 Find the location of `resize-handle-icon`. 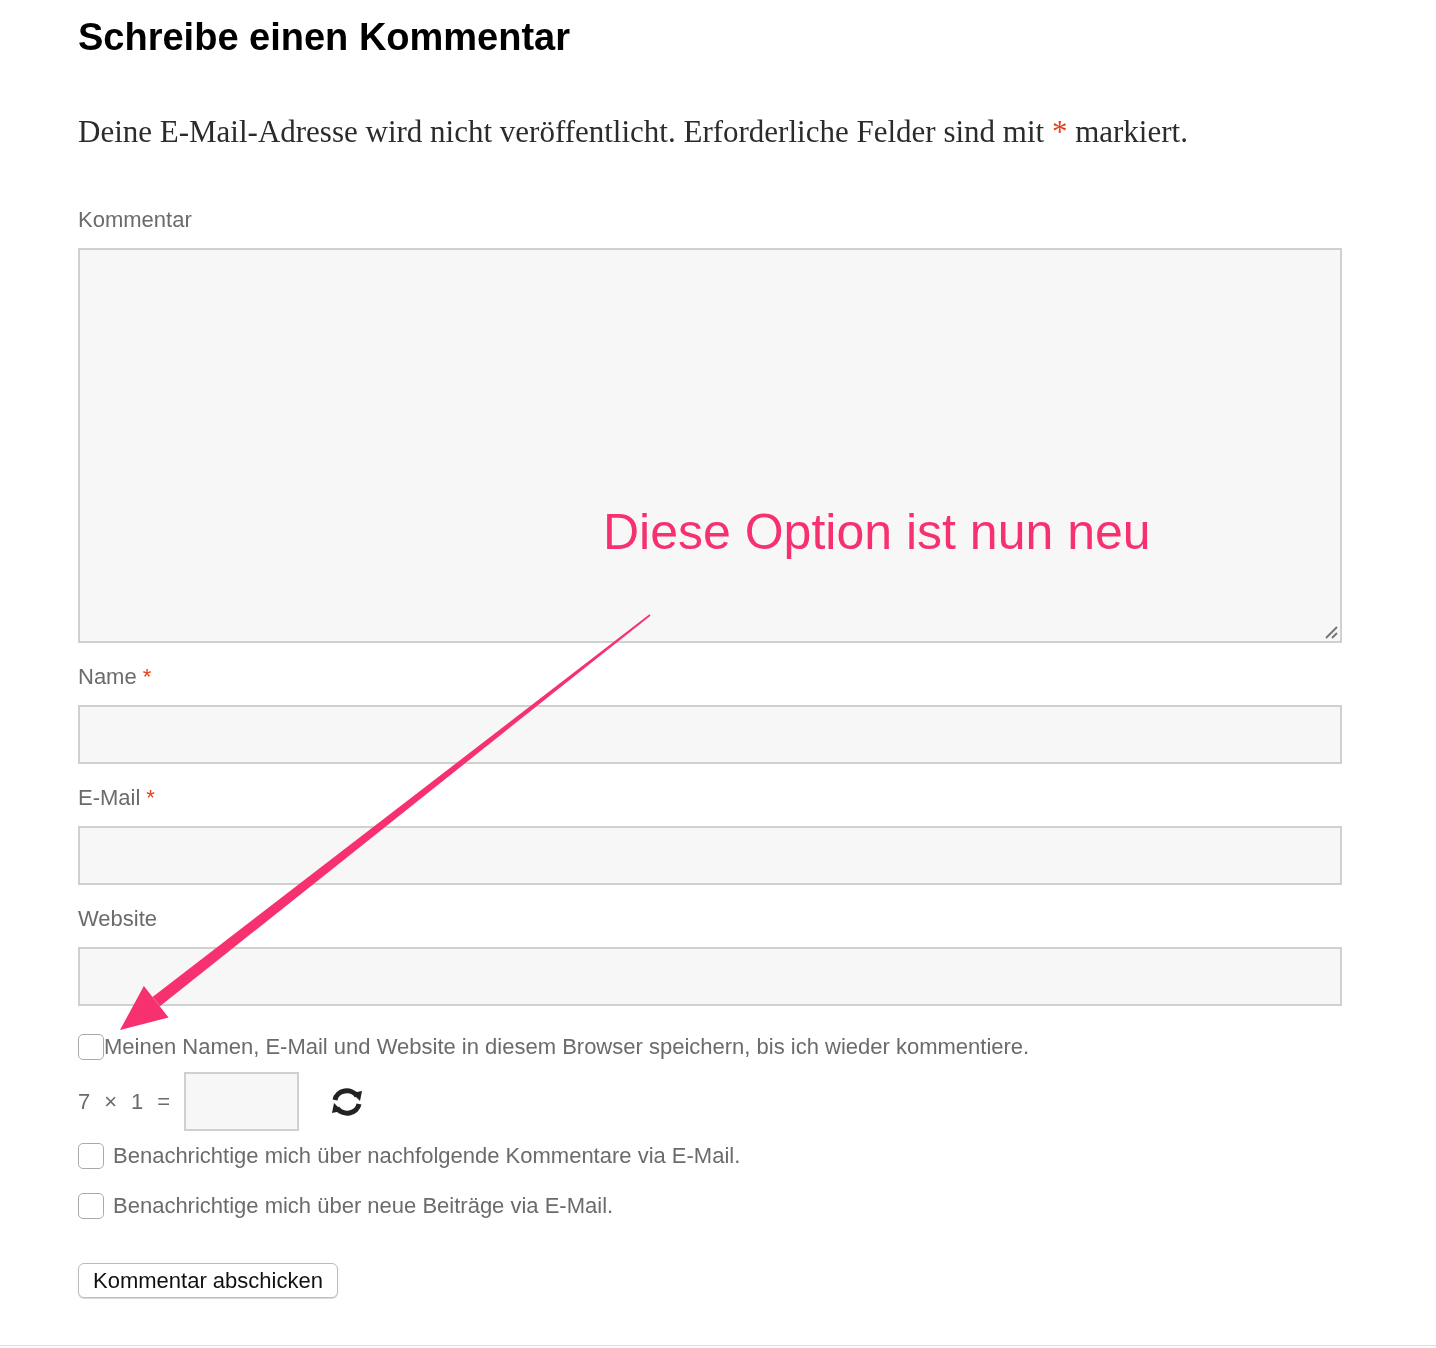

resize-handle-icon is located at coordinates (1331, 632).